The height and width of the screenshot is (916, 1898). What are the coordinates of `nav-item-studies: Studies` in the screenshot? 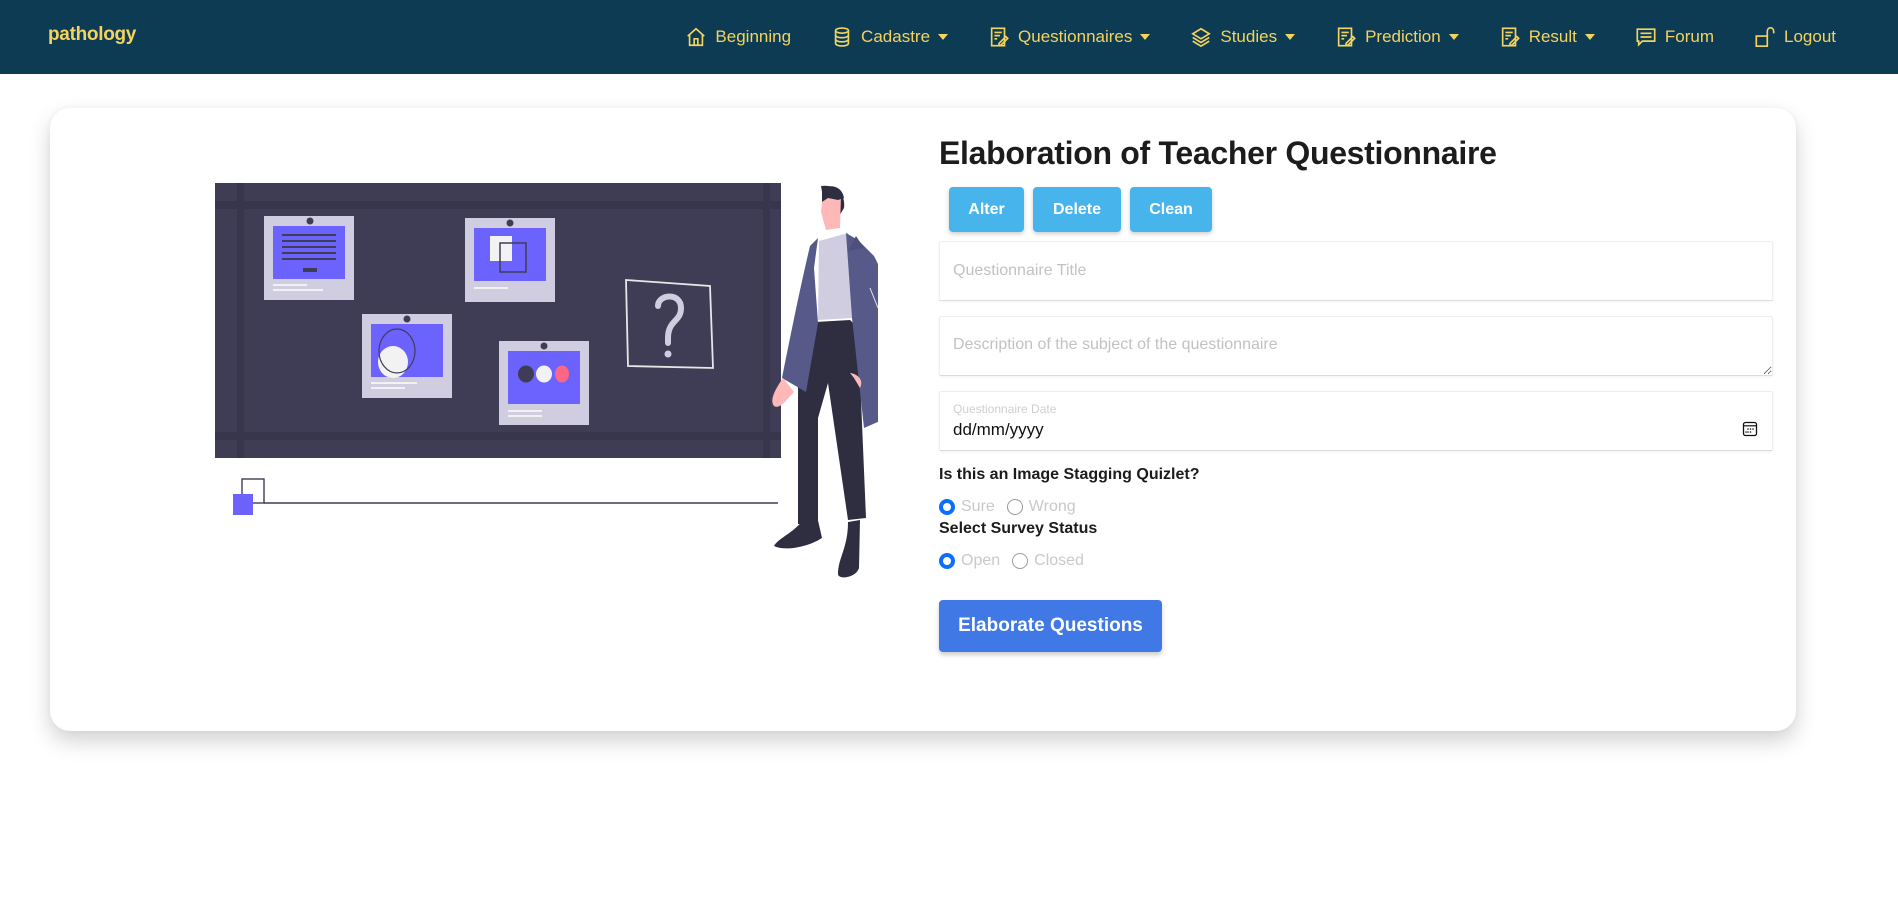 It's located at (1243, 37).